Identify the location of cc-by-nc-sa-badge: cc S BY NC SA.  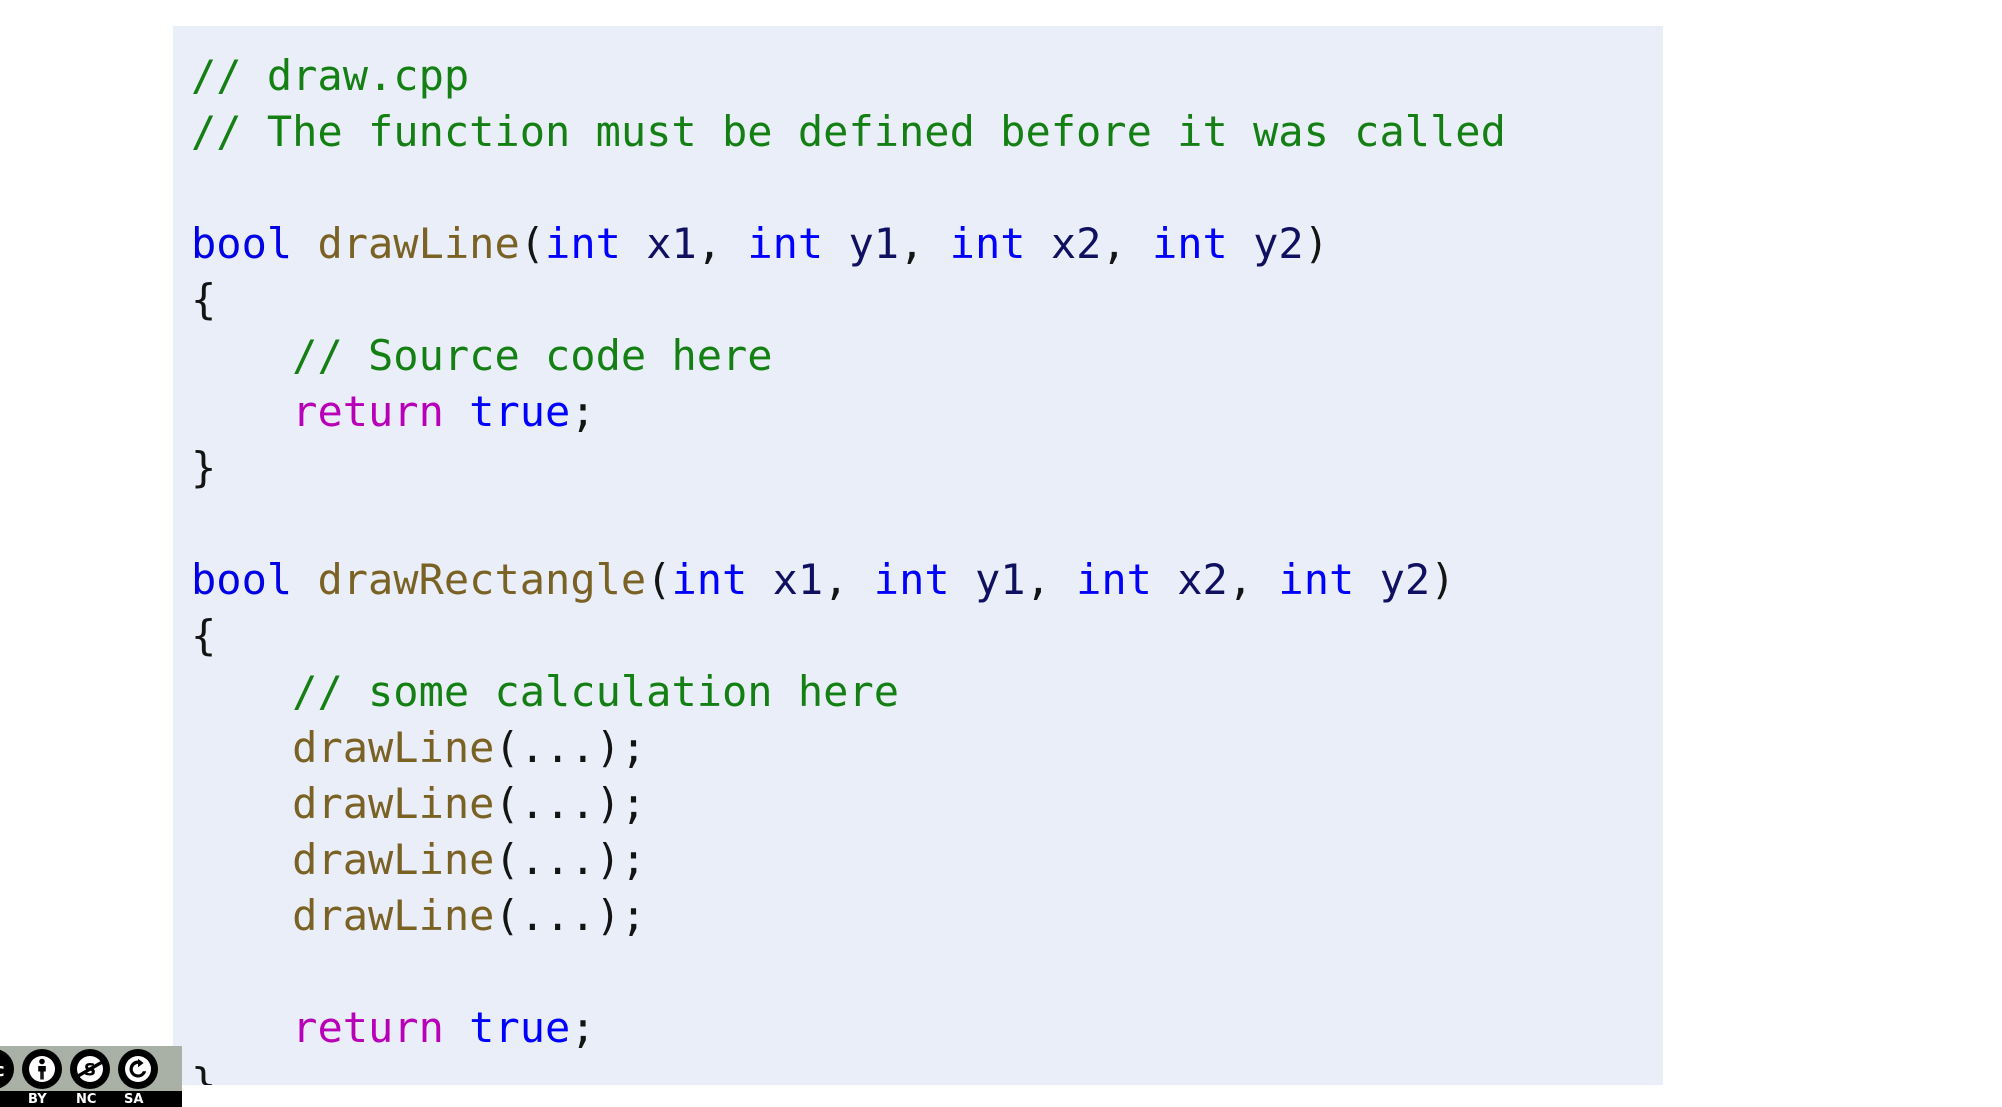
(91, 1076).